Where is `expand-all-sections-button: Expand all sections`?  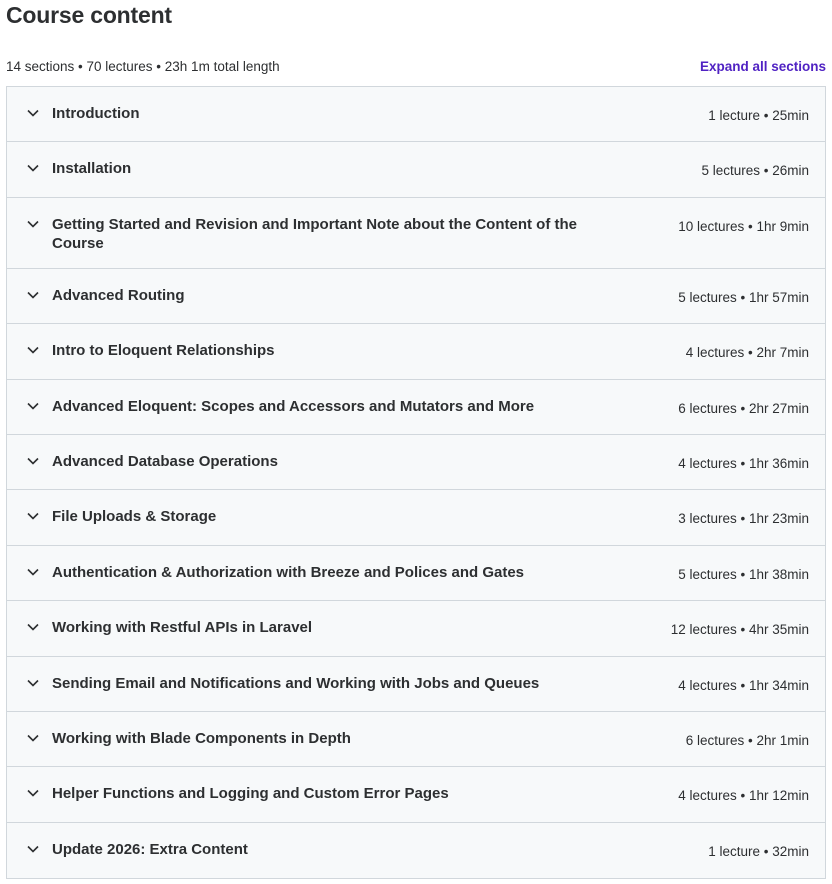
expand-all-sections-button: Expand all sections is located at coordinates (763, 66).